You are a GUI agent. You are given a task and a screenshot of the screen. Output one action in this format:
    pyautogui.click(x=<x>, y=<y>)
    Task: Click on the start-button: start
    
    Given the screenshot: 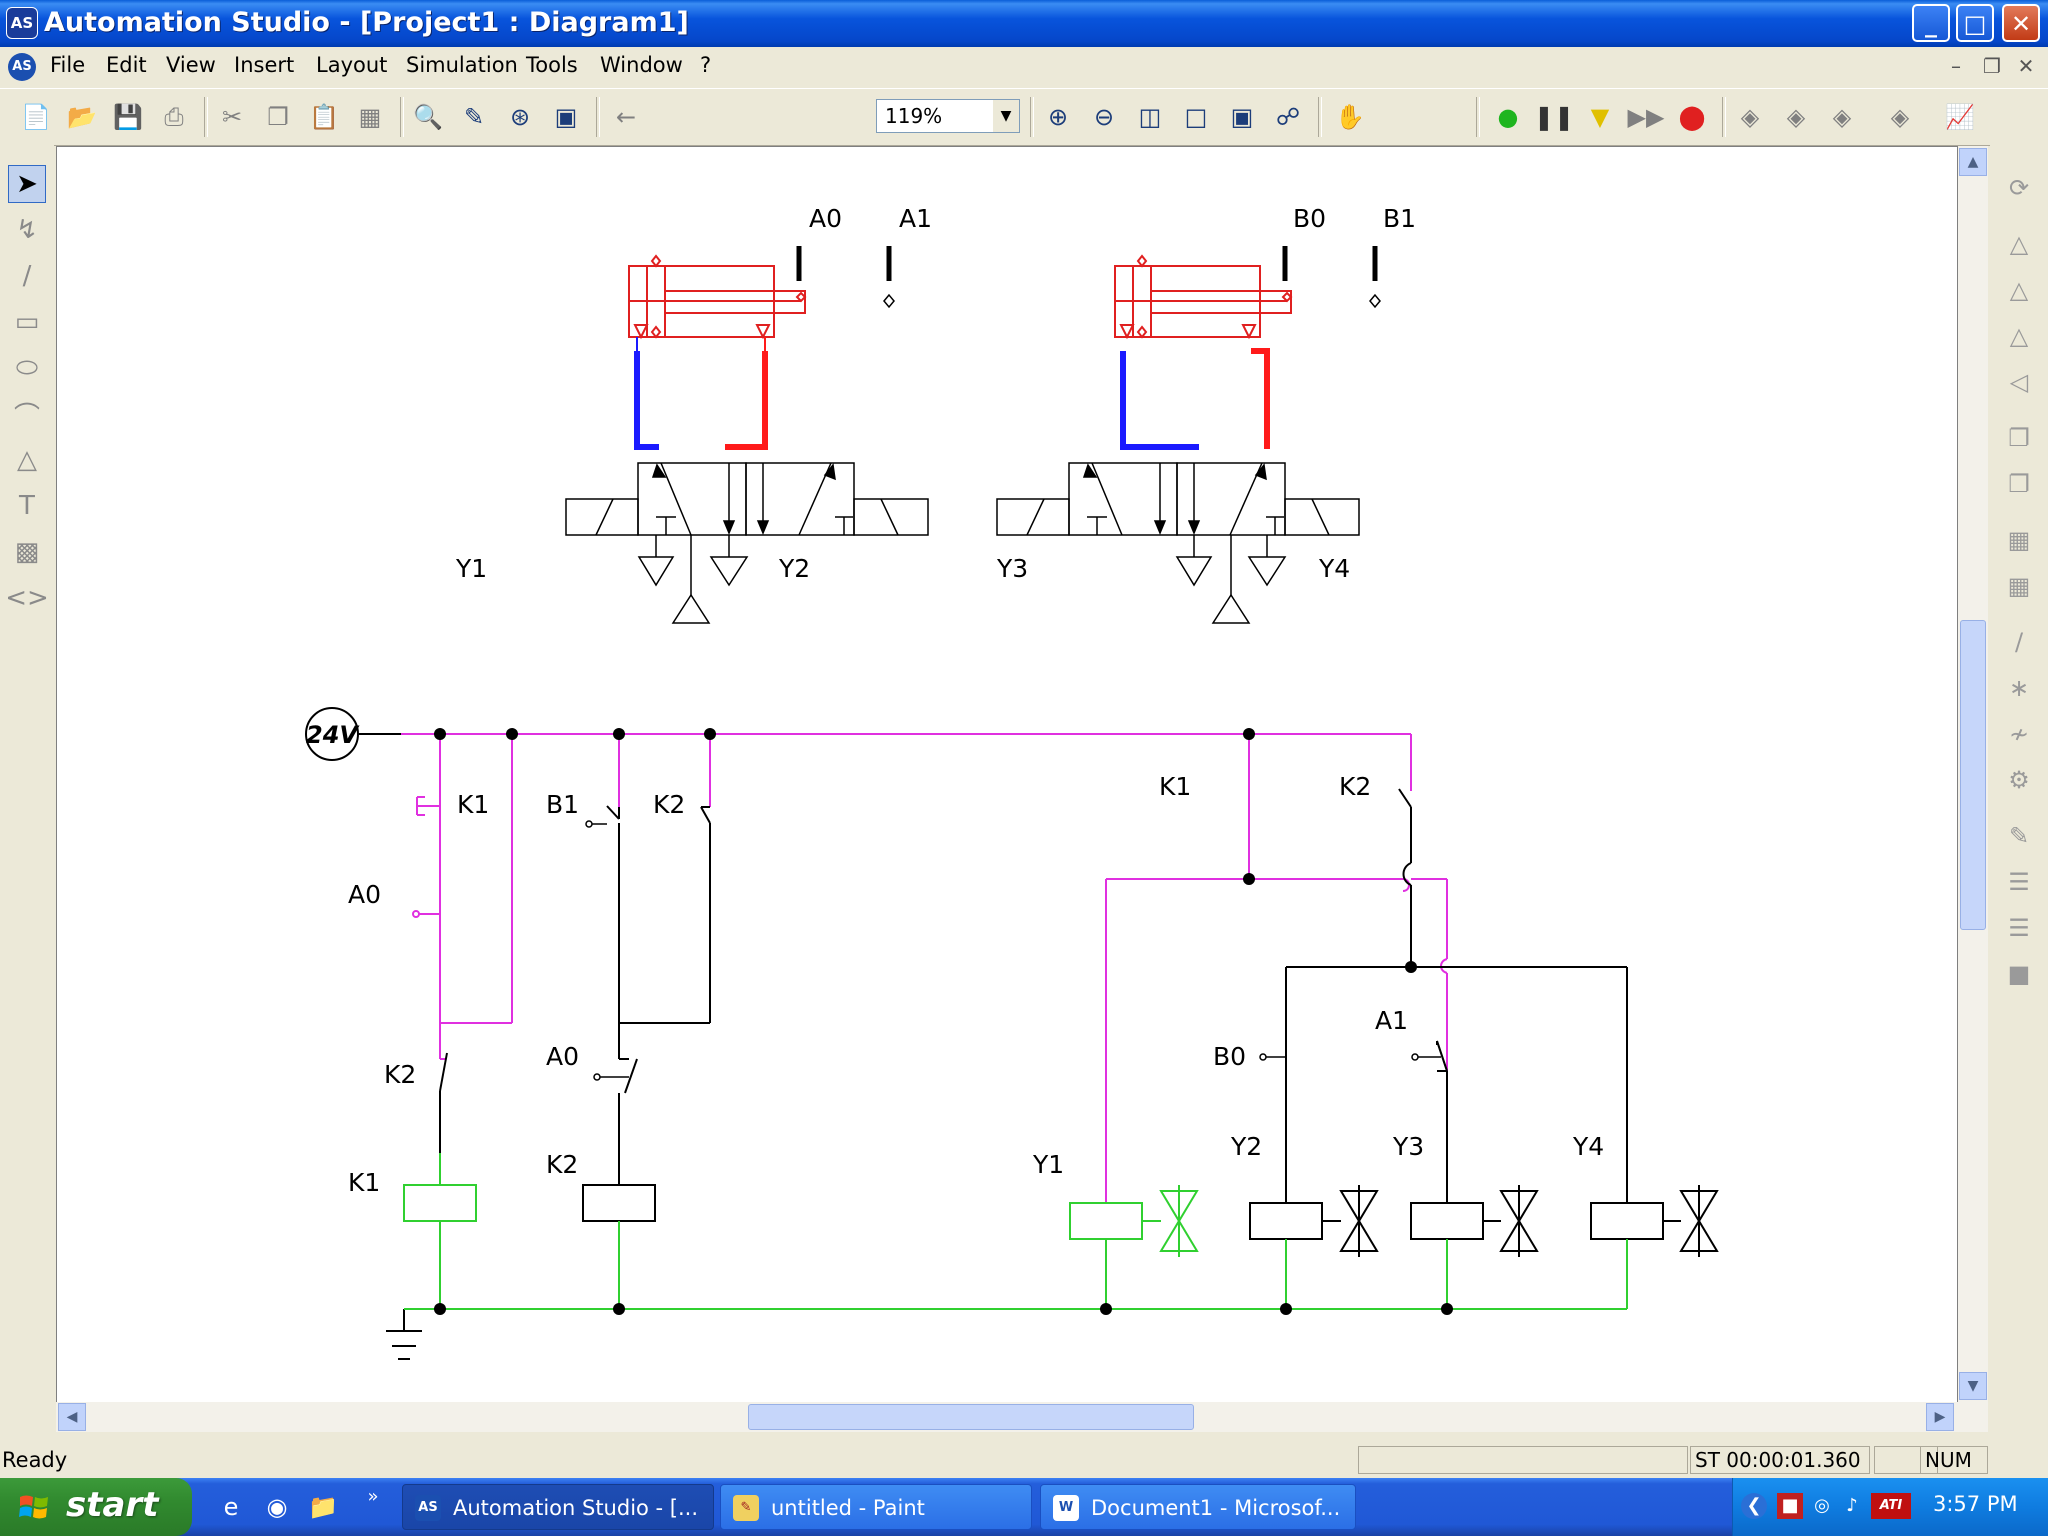 What is the action you would take?
    pyautogui.click(x=96, y=1507)
    